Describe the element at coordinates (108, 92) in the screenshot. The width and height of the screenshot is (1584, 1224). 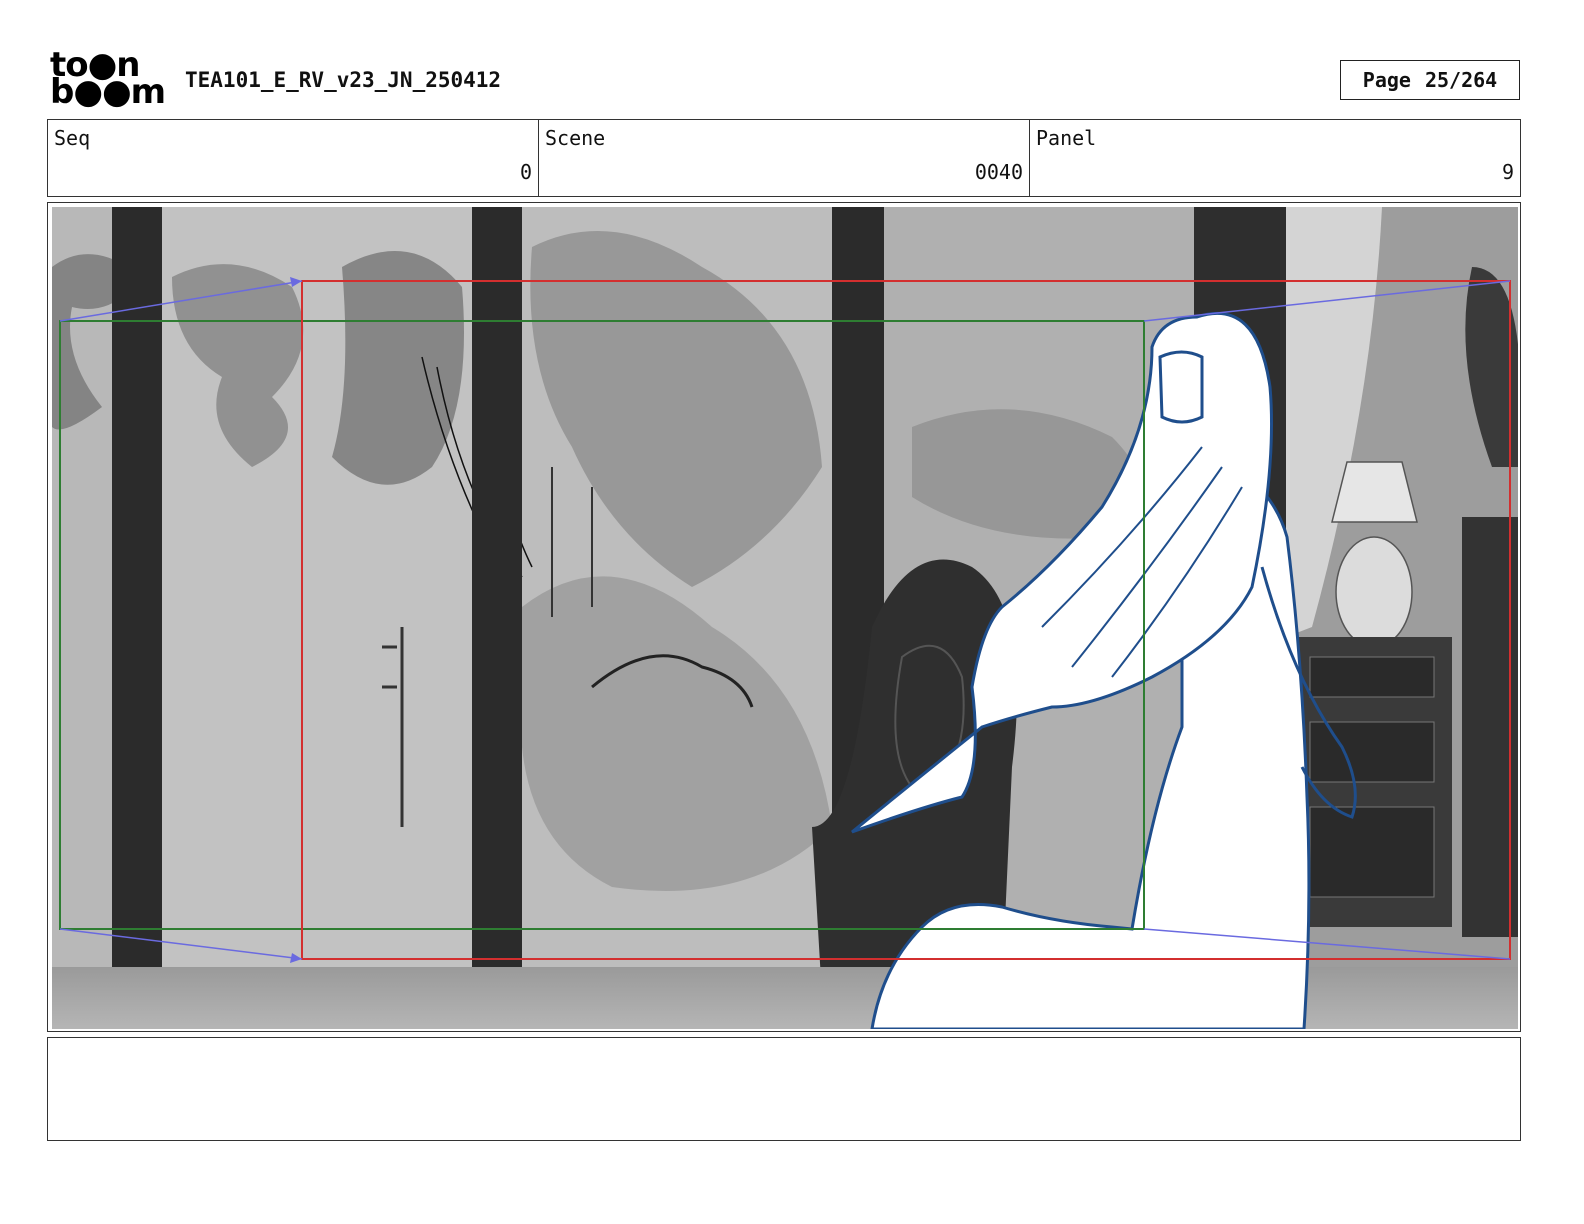
I see `logo-line-2: b●●m` at that location.